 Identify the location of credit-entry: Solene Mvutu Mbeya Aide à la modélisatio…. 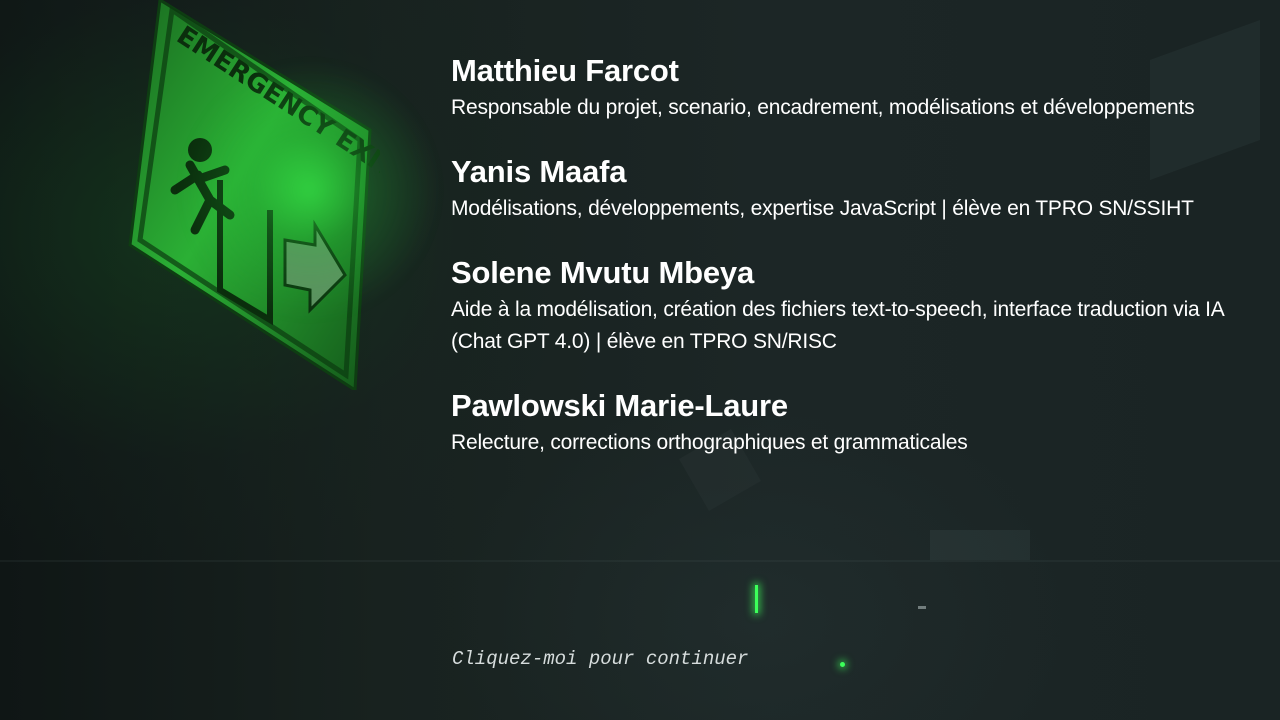
(846, 306).